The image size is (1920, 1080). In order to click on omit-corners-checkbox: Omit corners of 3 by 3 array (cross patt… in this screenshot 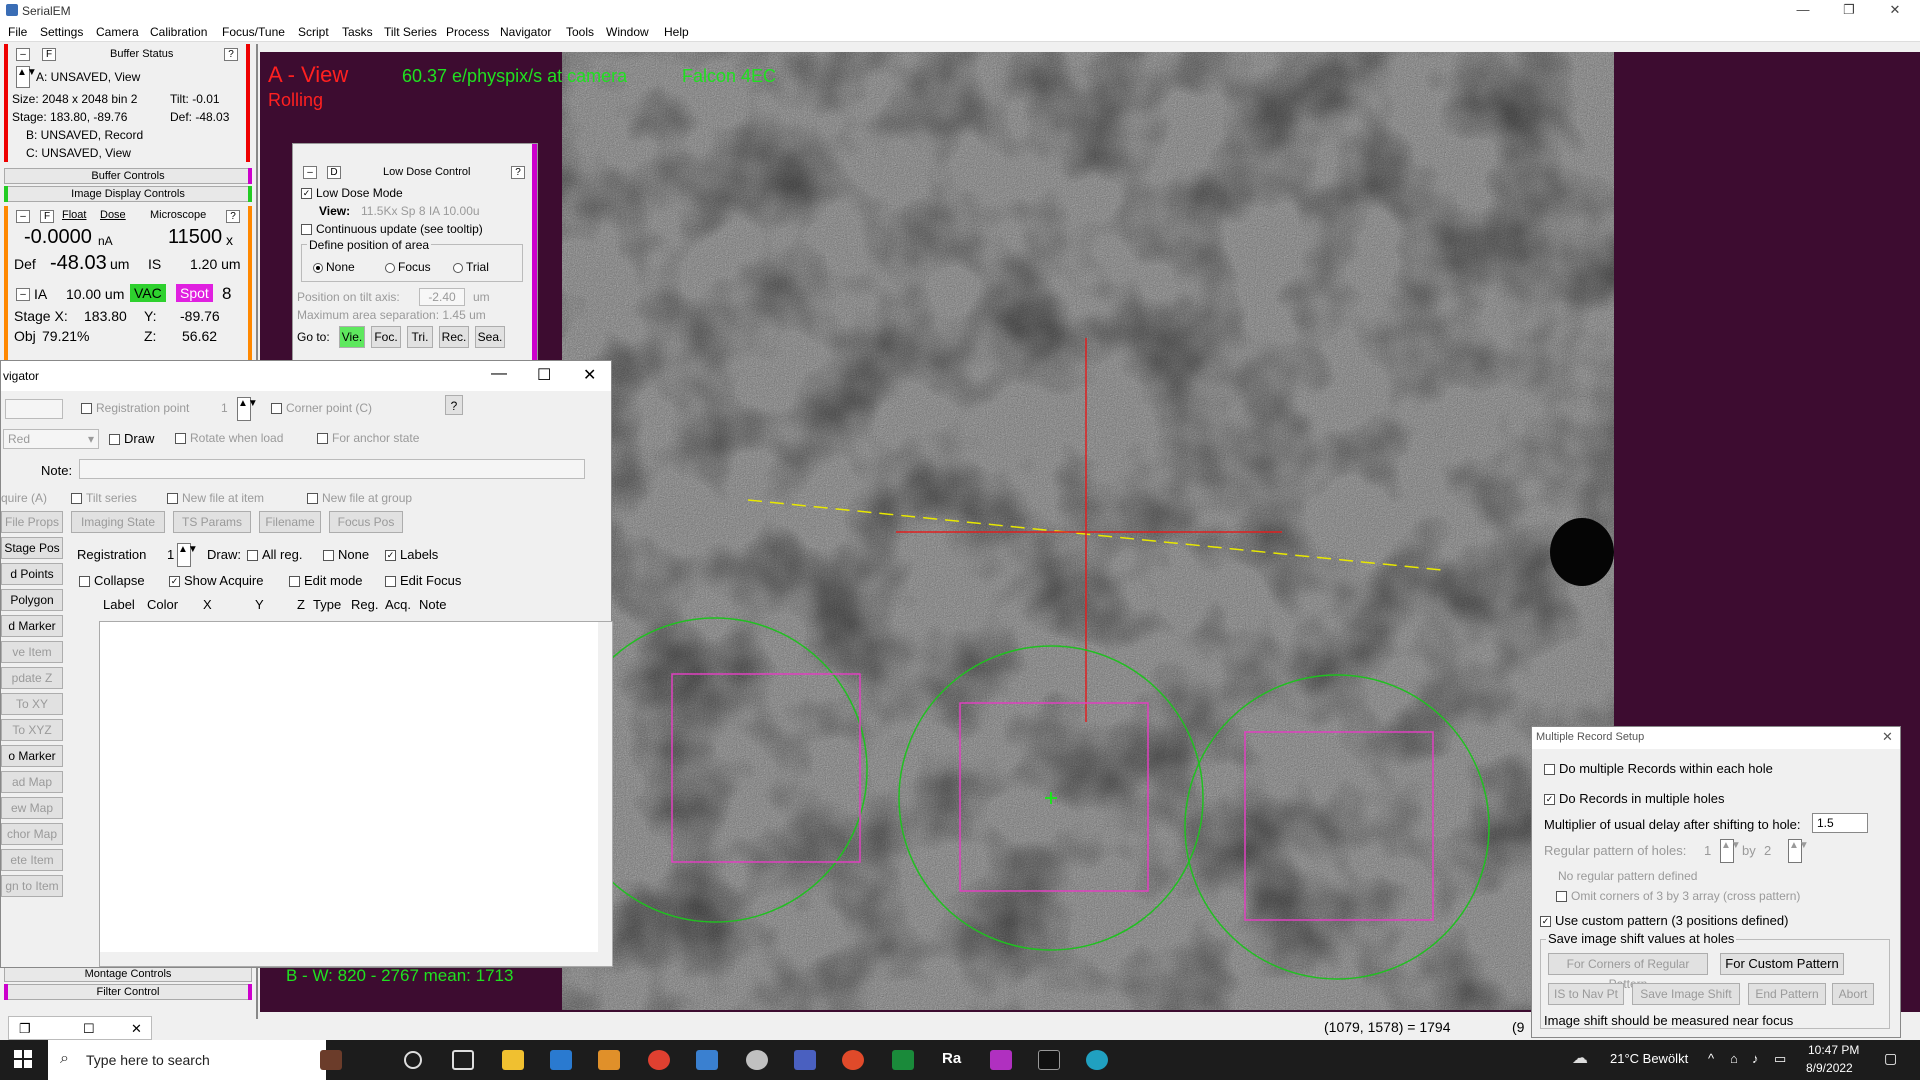, I will do `click(1678, 896)`.